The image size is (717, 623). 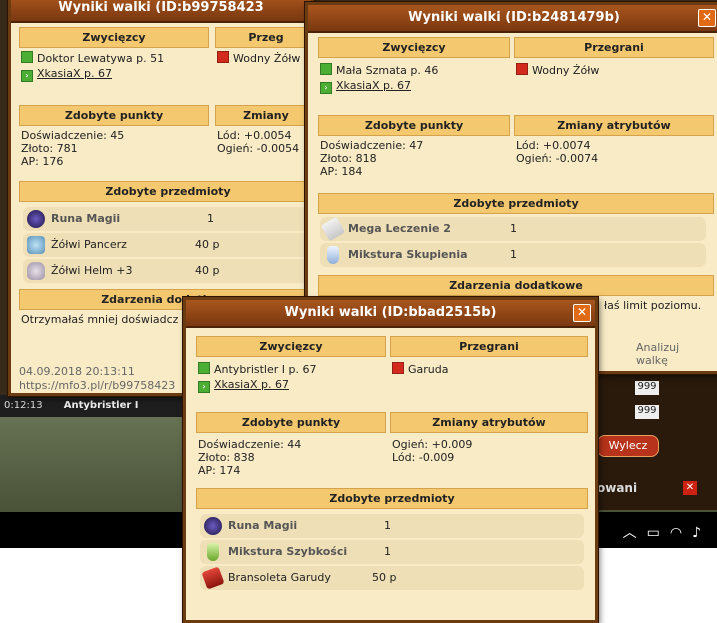 I want to click on winner-1: Antybristler I p. 67, so click(x=257, y=369).